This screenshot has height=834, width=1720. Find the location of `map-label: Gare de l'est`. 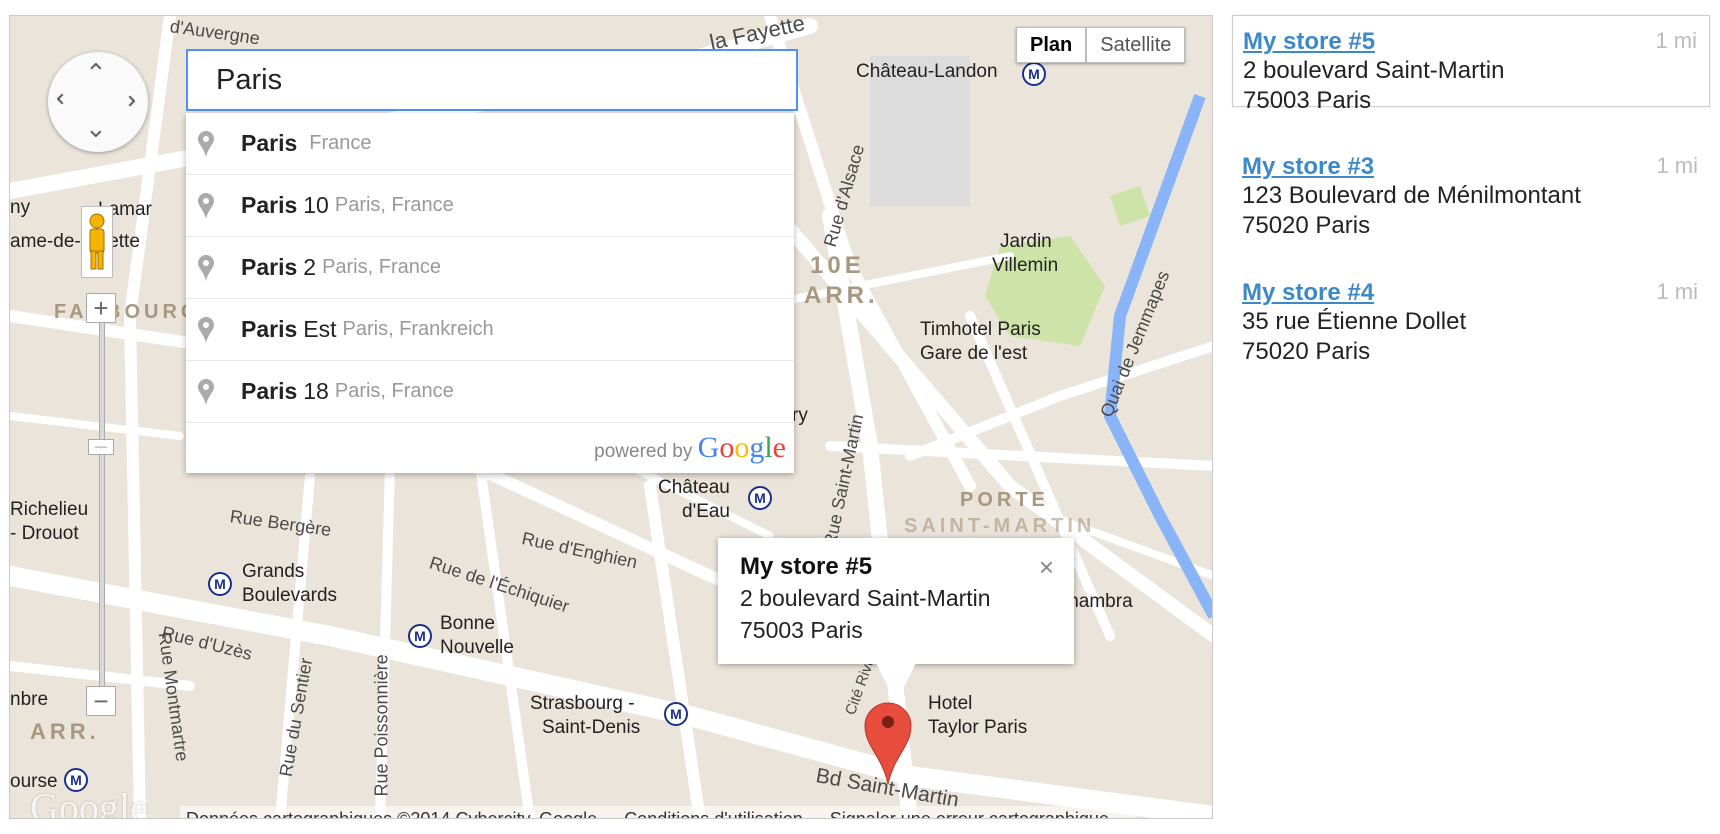

map-label: Gare de l'est is located at coordinates (974, 353).